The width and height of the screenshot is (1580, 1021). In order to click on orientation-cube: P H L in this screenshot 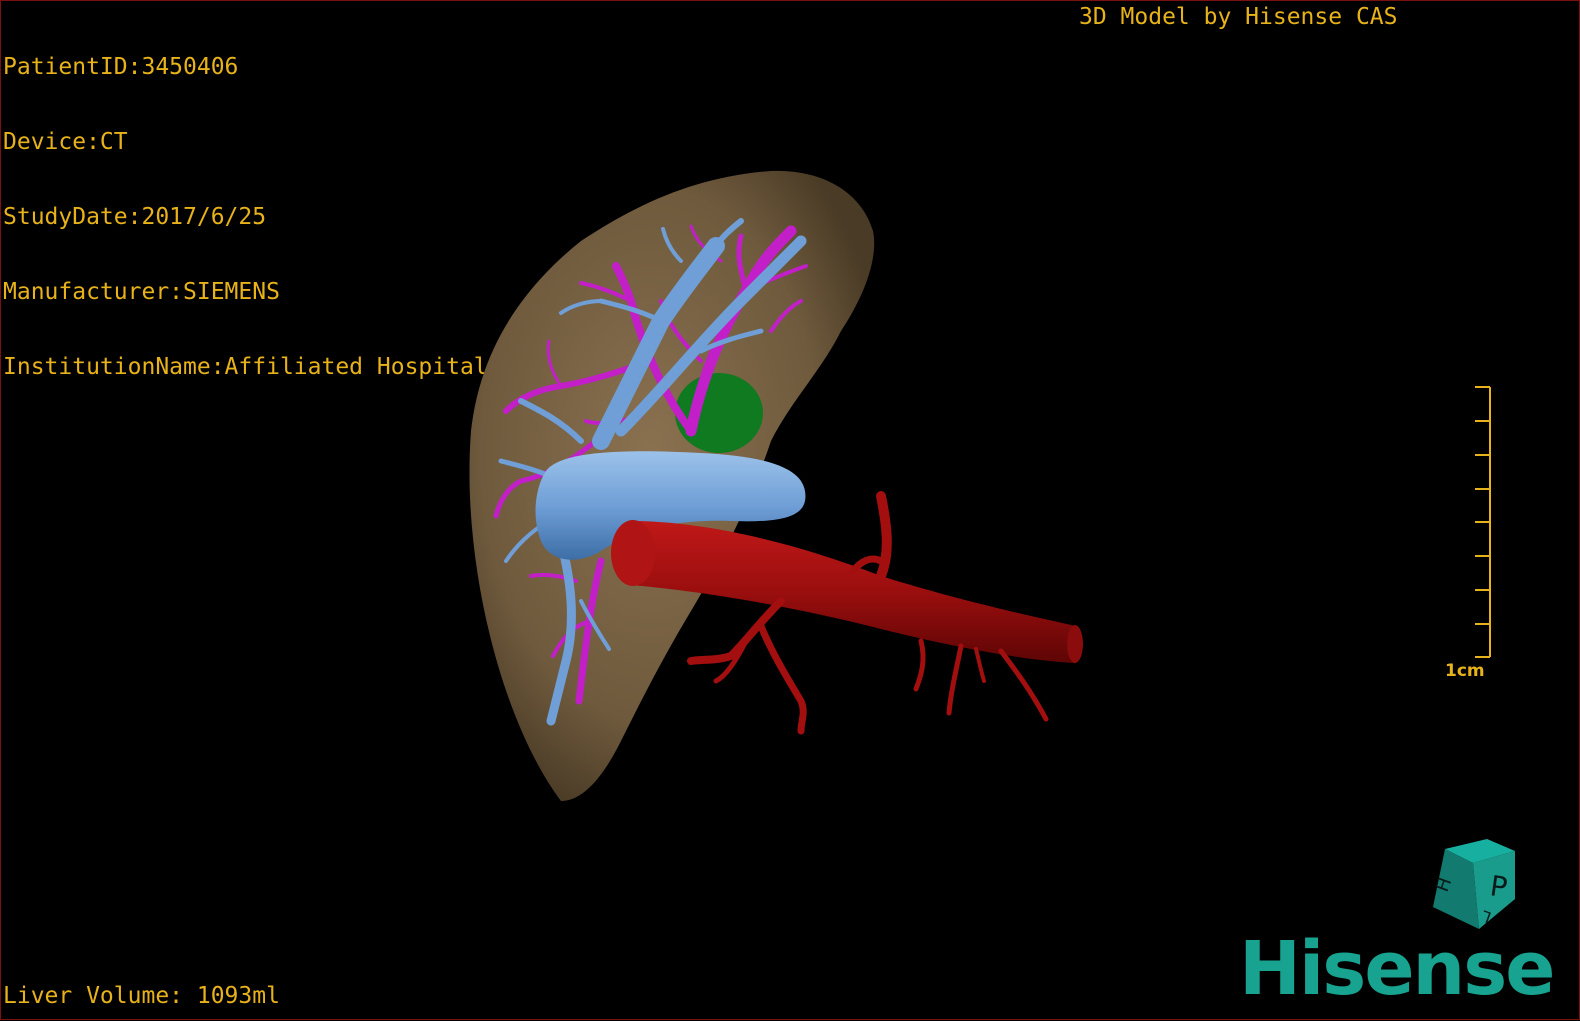, I will do `click(1473, 887)`.